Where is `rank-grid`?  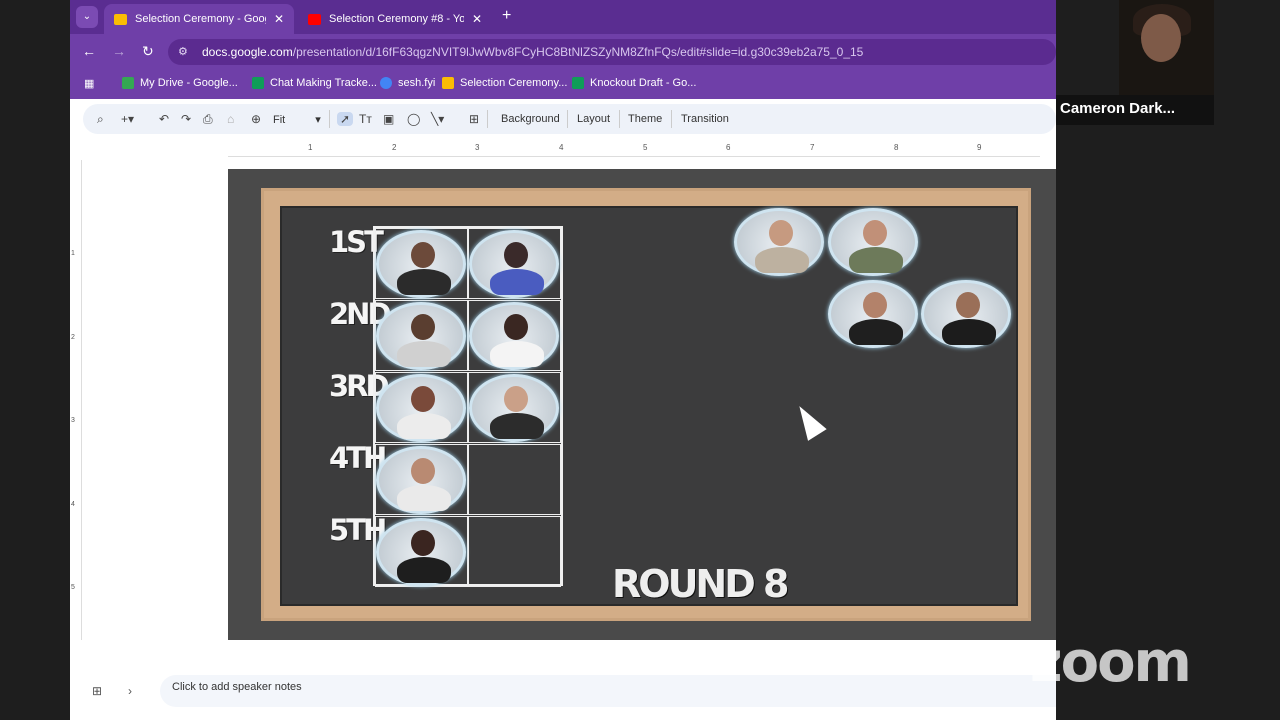 rank-grid is located at coordinates (468, 406).